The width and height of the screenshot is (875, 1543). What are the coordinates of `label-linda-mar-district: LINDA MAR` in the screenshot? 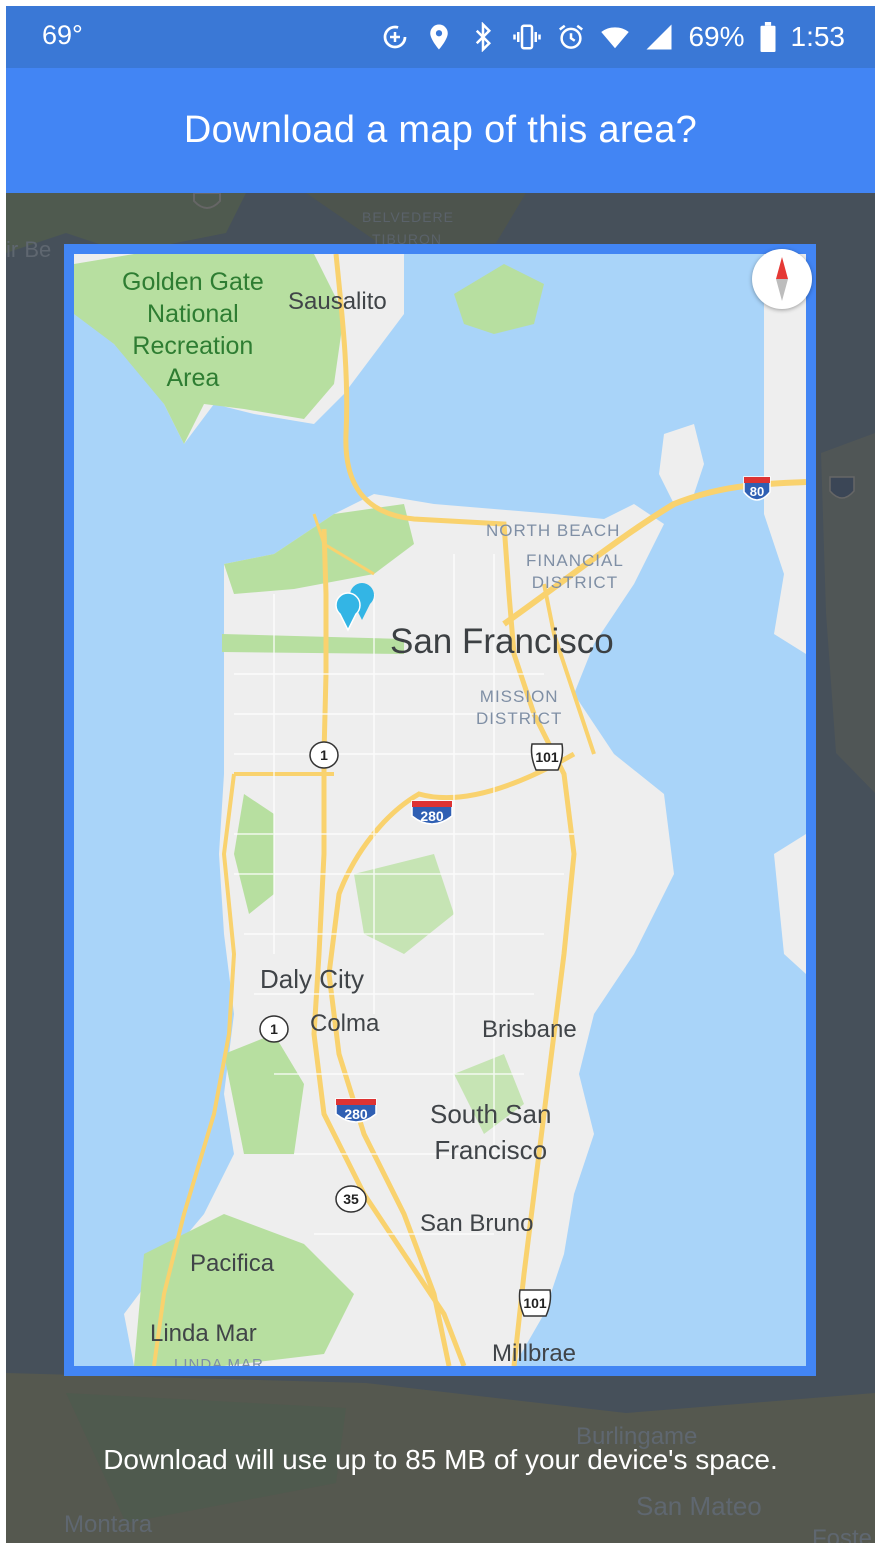 It's located at (219, 1364).